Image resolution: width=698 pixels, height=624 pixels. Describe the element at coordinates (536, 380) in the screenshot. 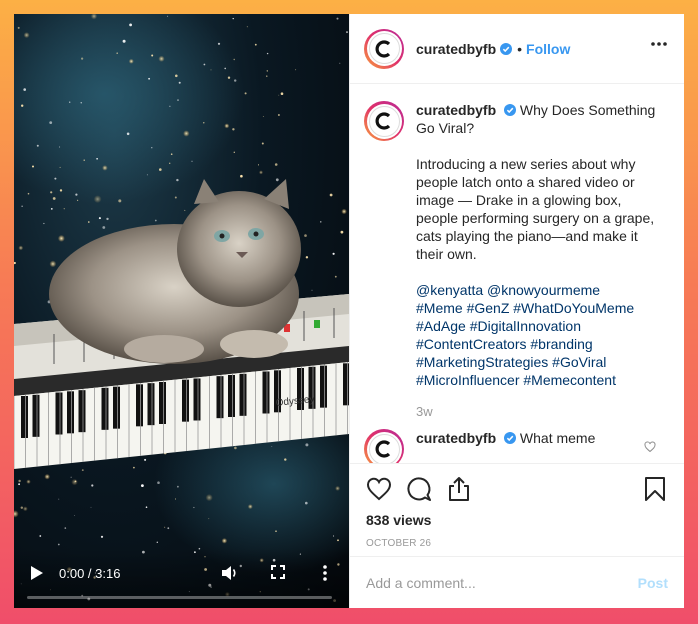

I see `hashtags-line: #MicroInfluencer #Memecontent` at that location.